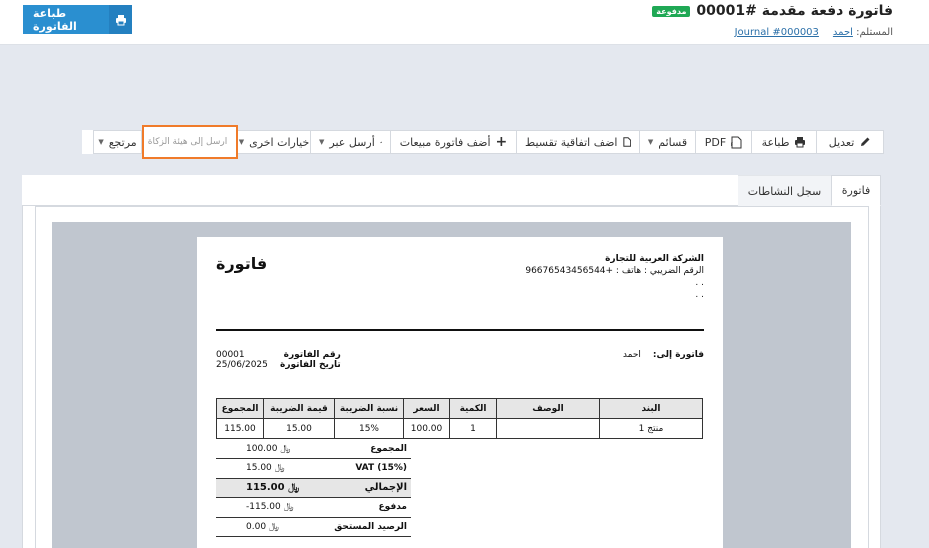 This screenshot has width=929, height=548. I want to click on invoice-number-value: 00001, so click(230, 355).